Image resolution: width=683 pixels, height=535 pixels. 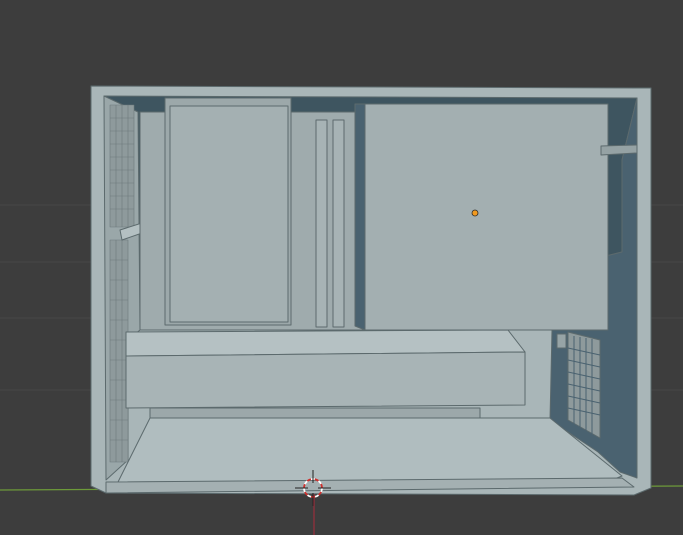 What do you see at coordinates (229, 214) in the screenshot?
I see `drive-bay-inner` at bounding box center [229, 214].